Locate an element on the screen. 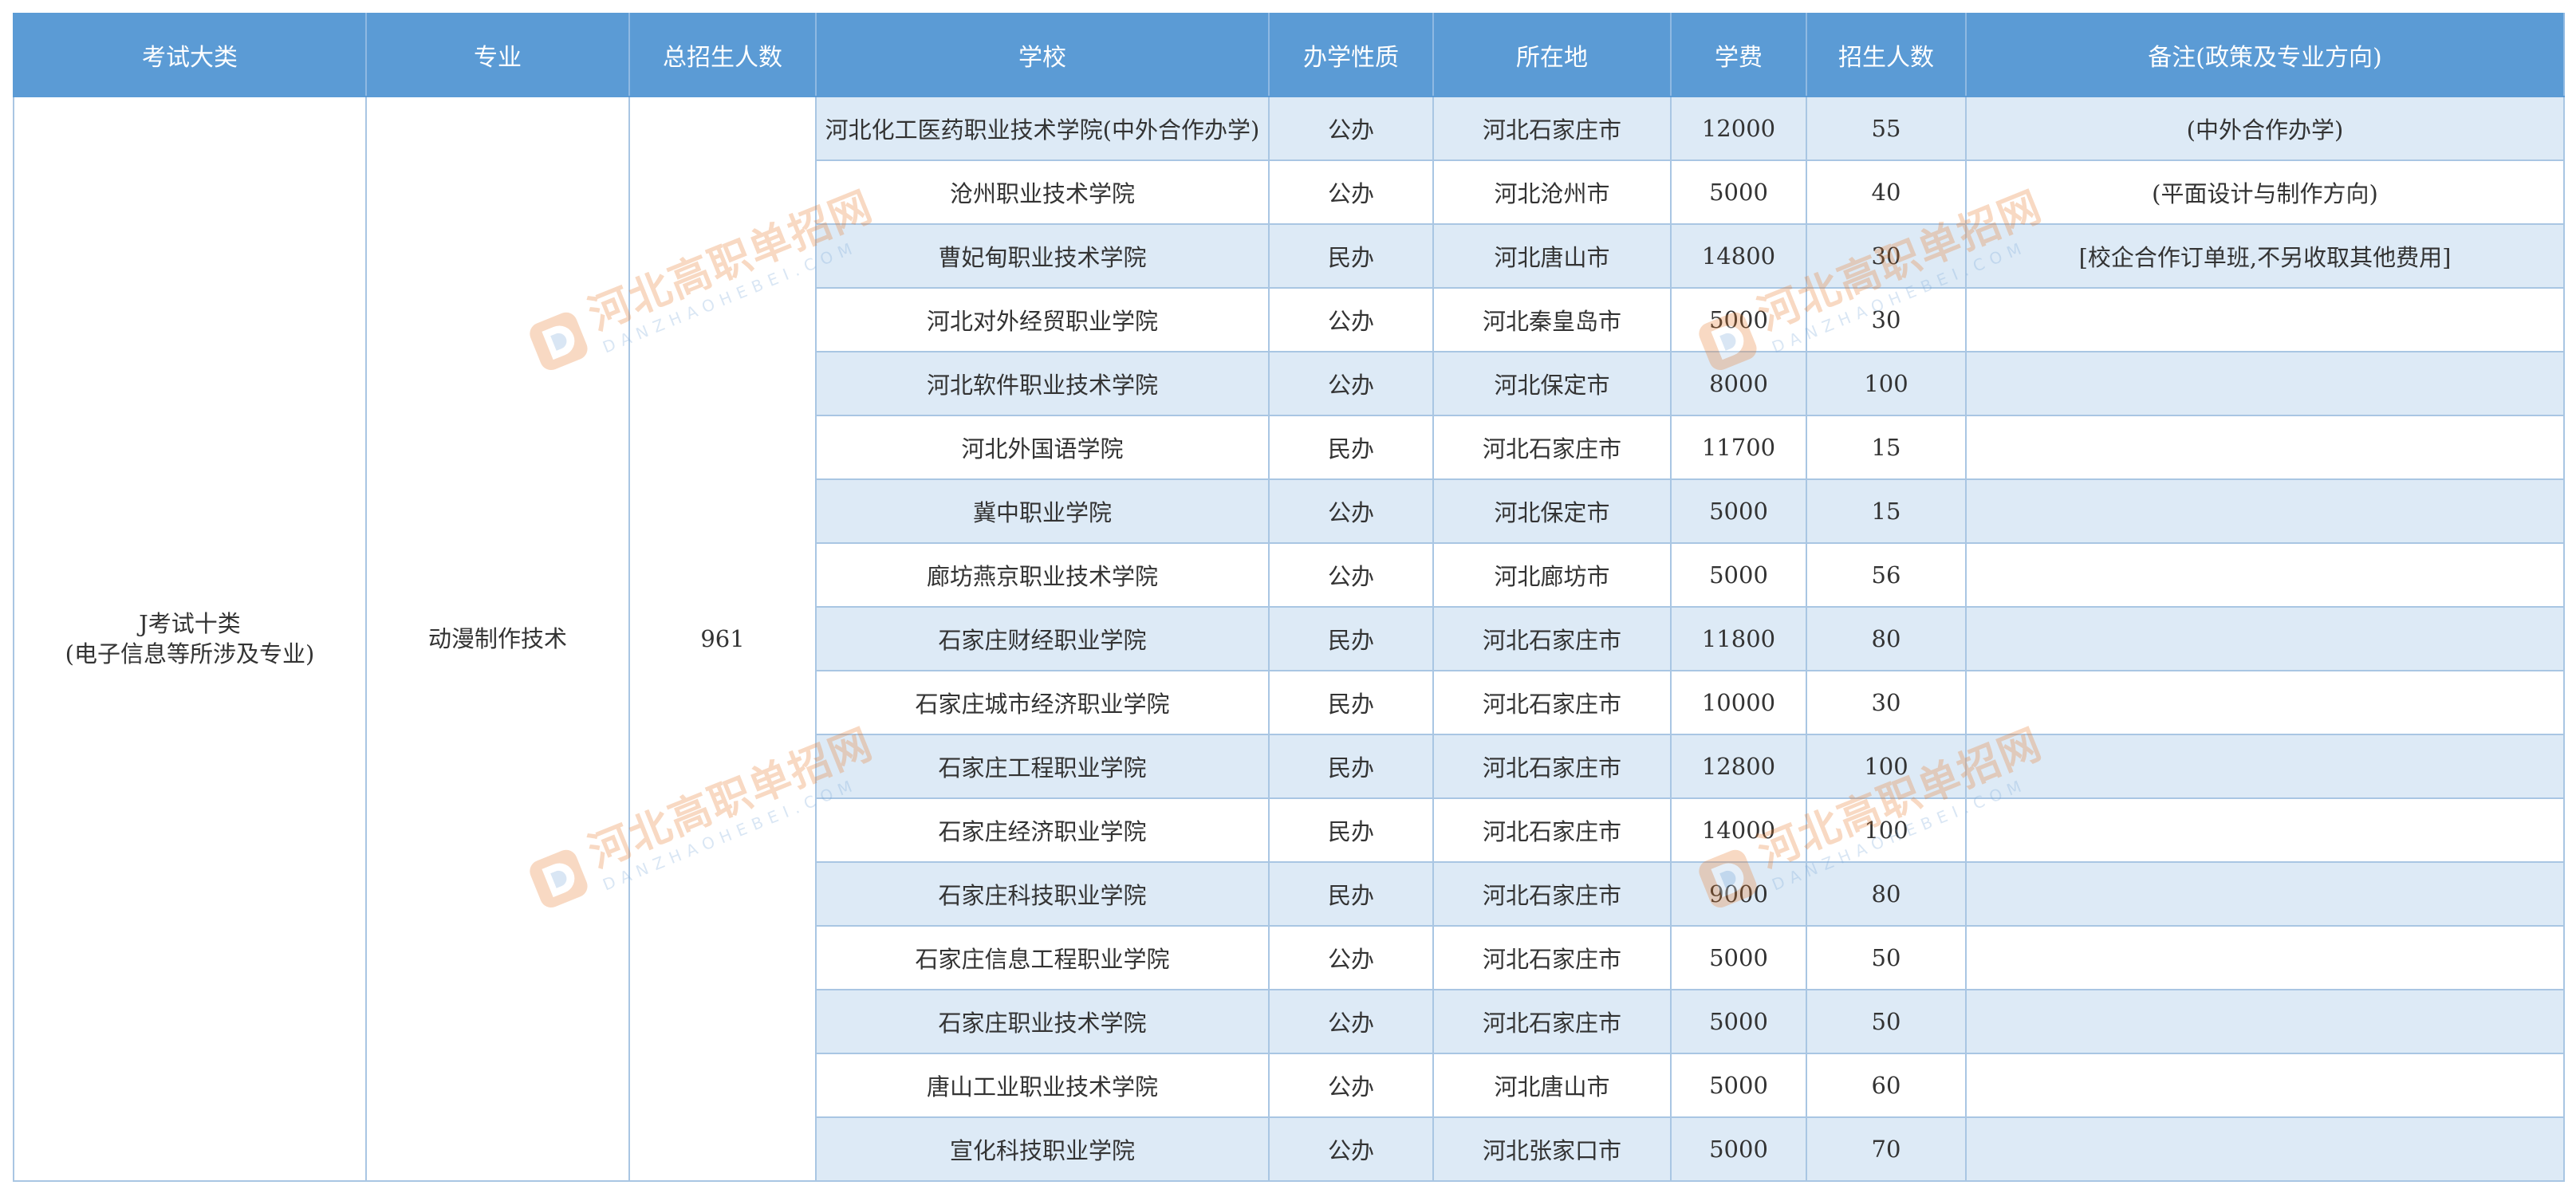 This screenshot has width=2576, height=1193. school-cell: 石家庄职业技术学院 is located at coordinates (1042, 1022).